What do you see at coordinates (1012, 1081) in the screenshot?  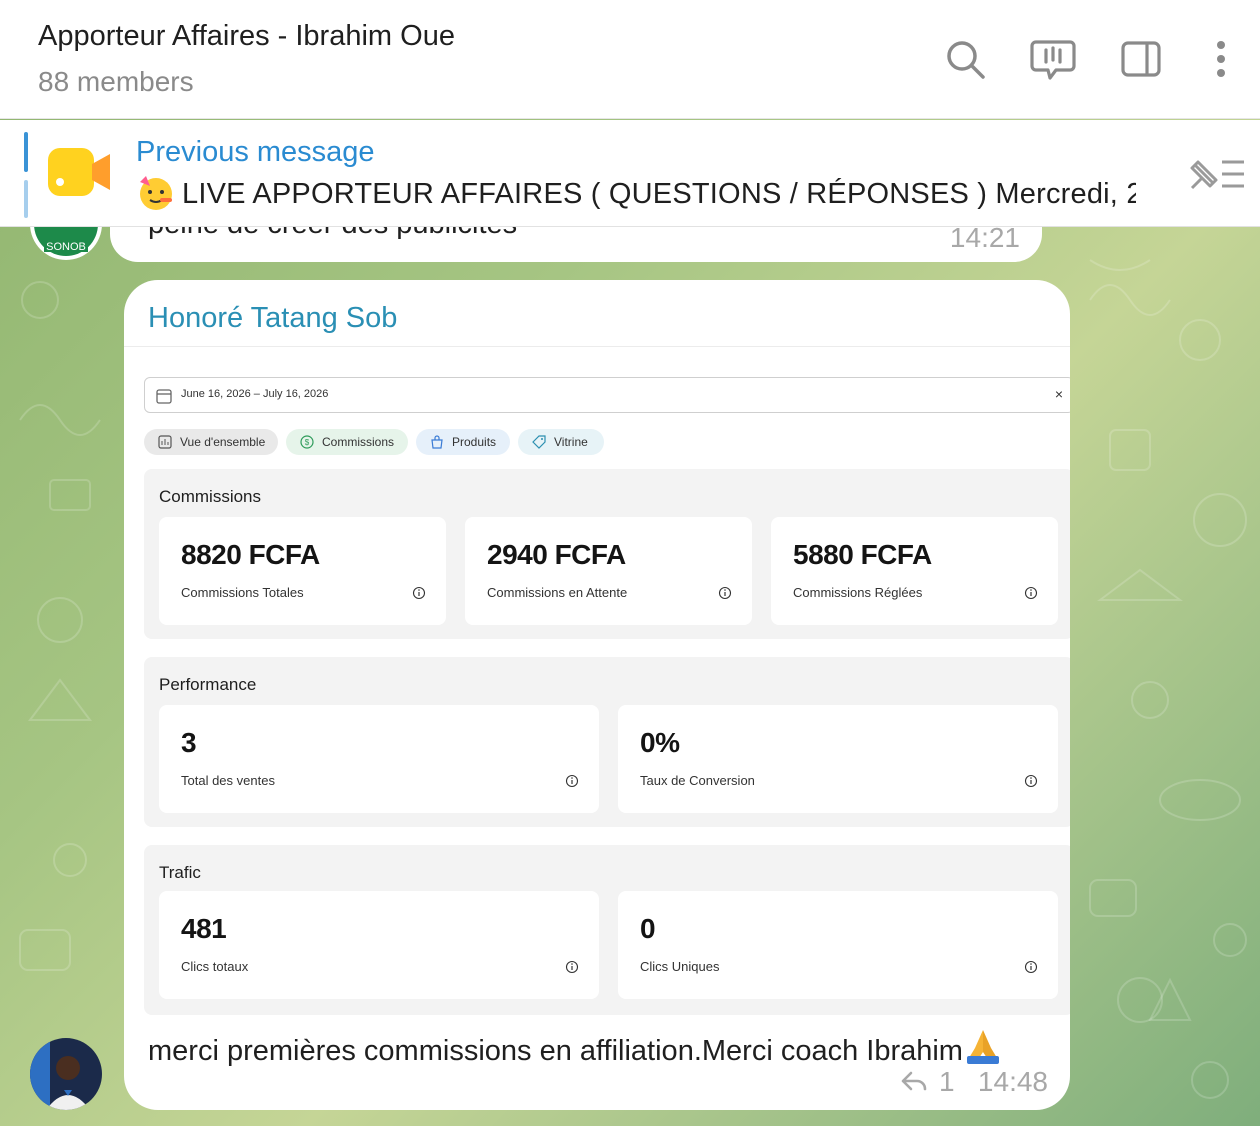 I see `message-time: 14:48` at bounding box center [1012, 1081].